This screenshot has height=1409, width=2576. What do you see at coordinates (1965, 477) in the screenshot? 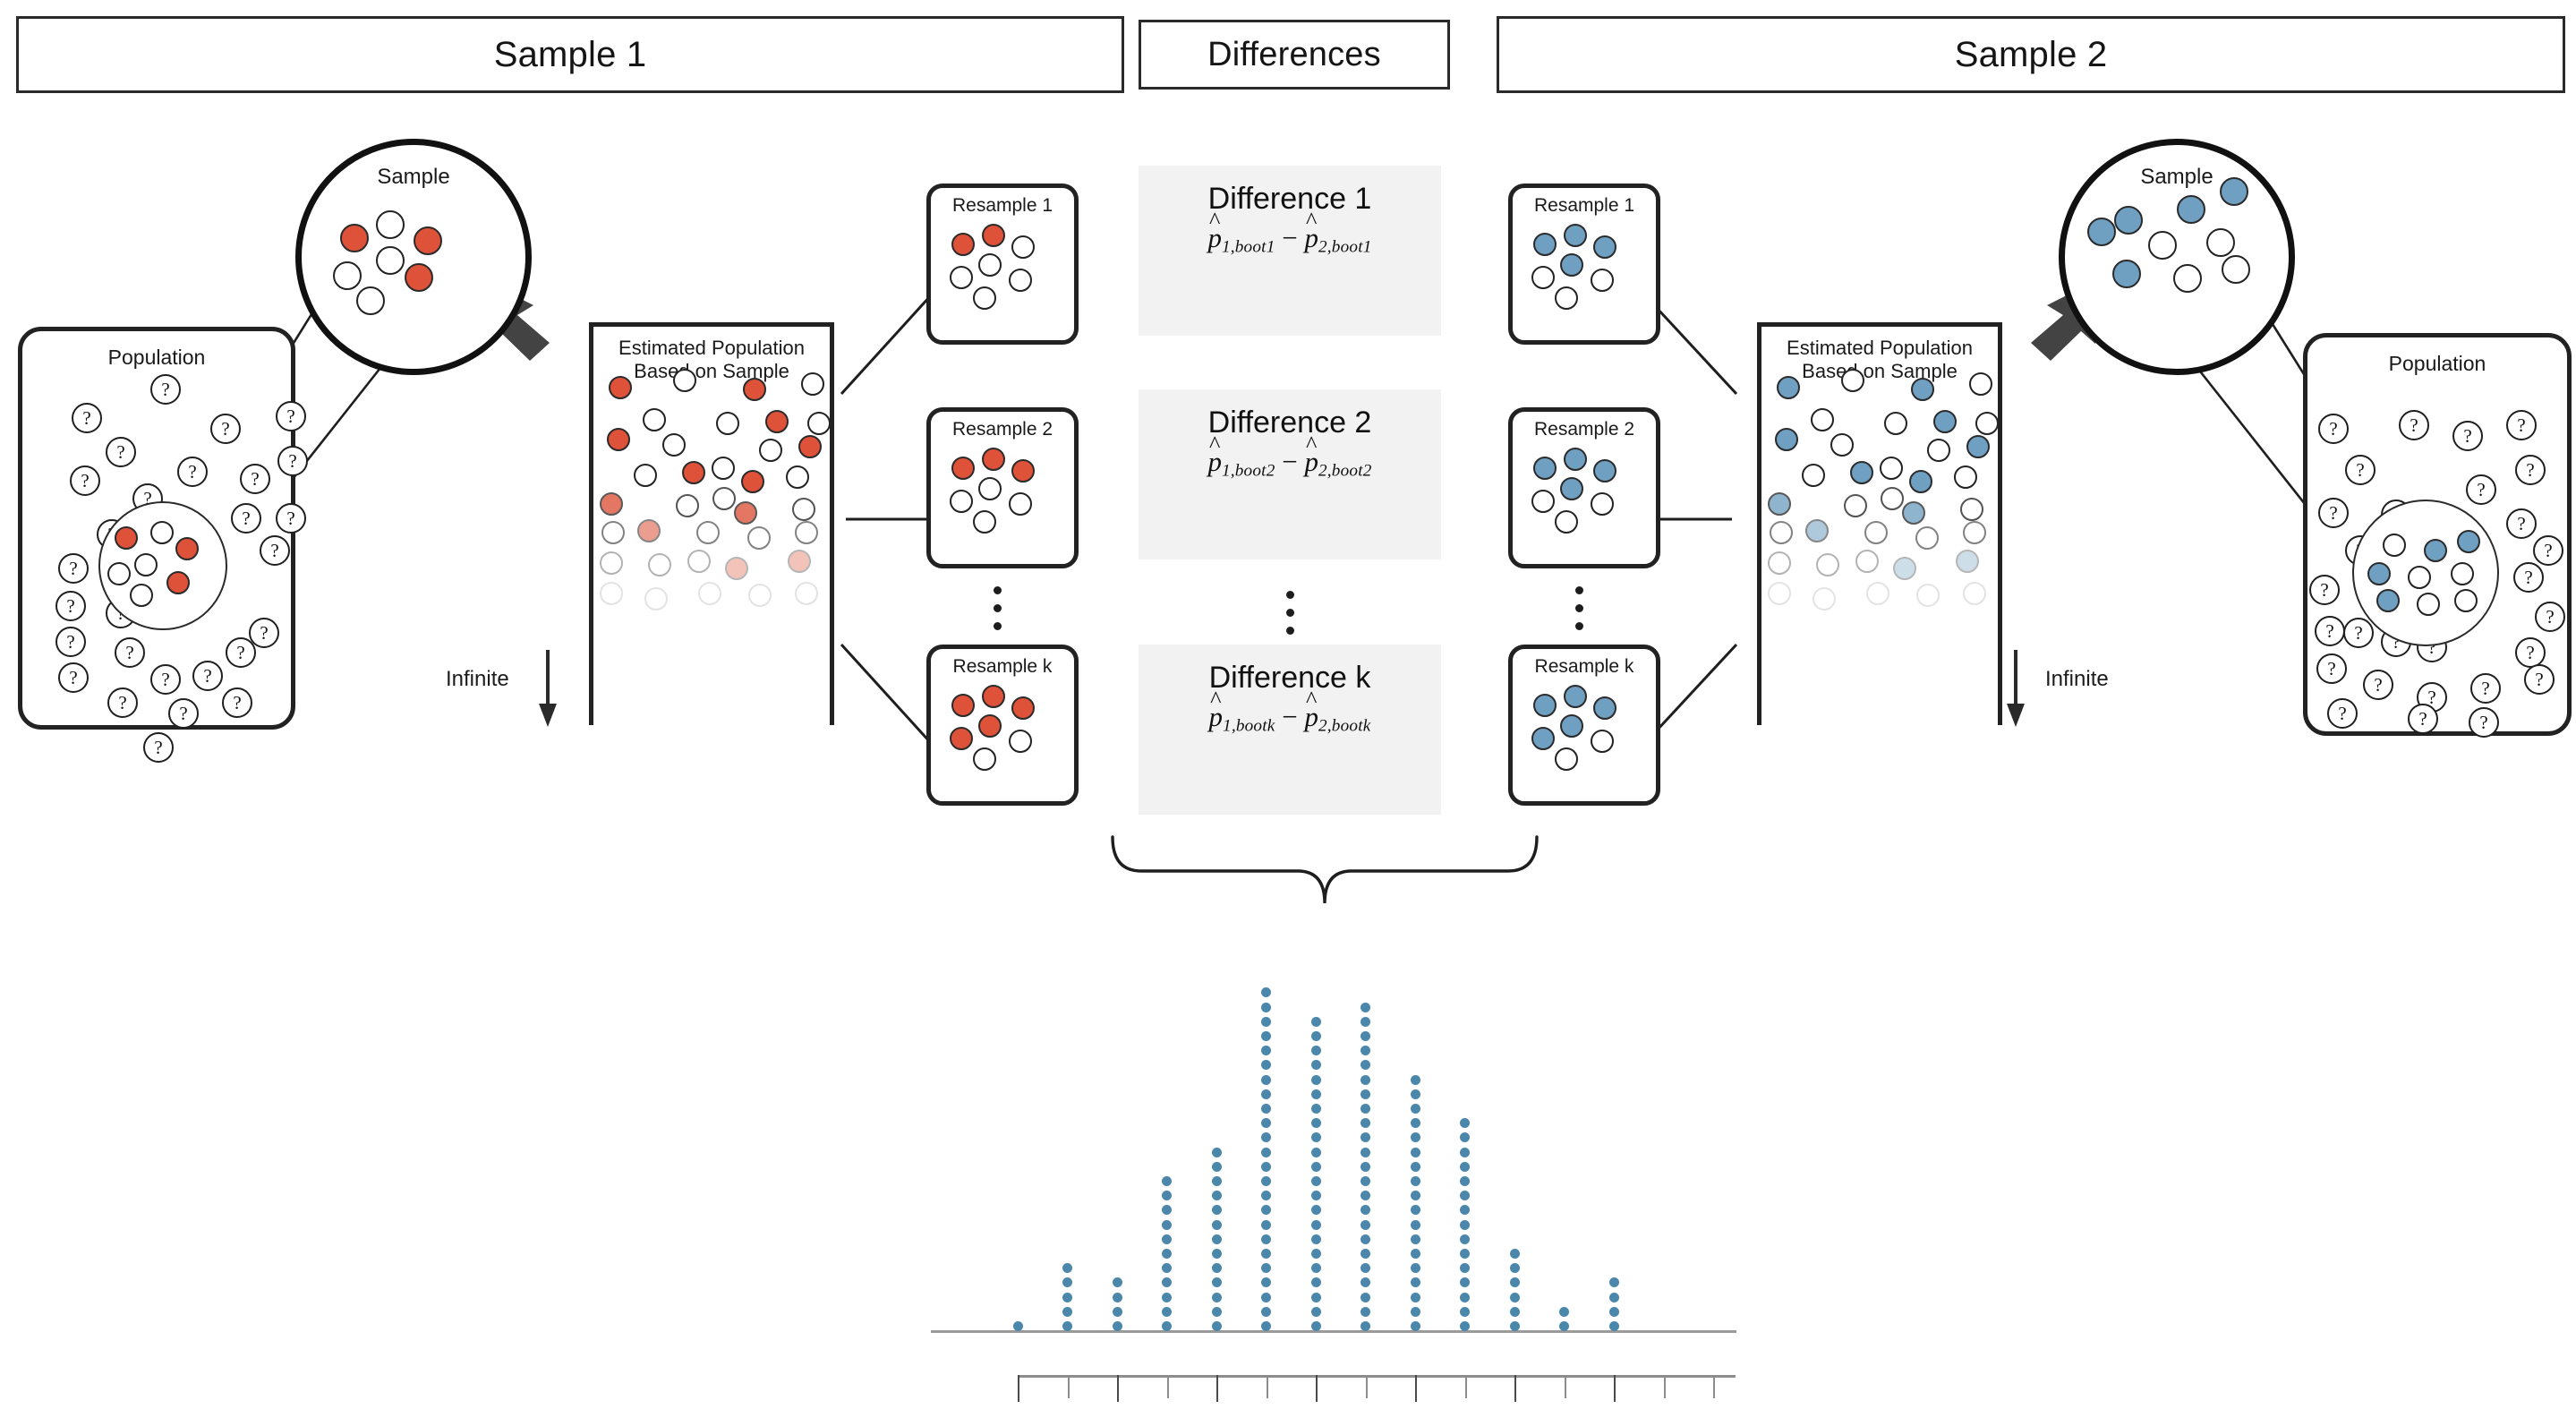
I see `estimated-population-right-dot-r4c5` at bounding box center [1965, 477].